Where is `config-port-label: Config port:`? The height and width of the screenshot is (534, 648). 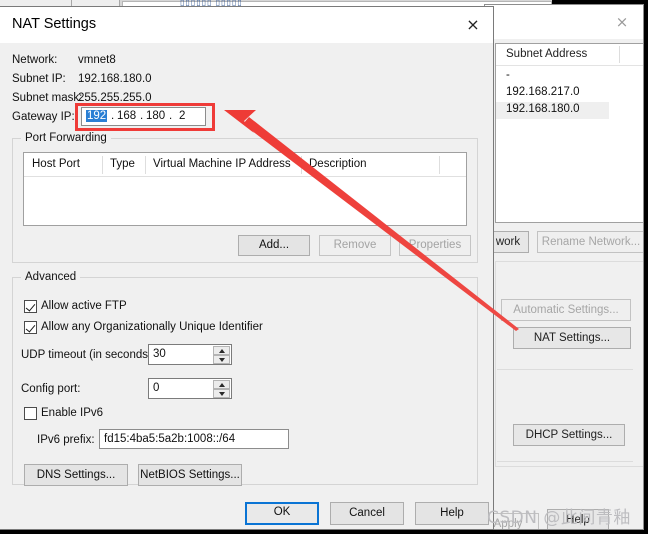 config-port-label: Config port: is located at coordinates (51, 389).